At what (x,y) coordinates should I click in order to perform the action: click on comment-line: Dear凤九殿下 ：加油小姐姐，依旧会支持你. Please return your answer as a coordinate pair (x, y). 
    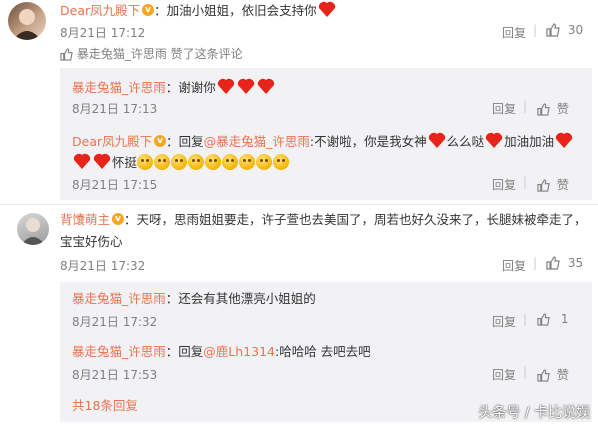
    Looking at the image, I should click on (198, 10).